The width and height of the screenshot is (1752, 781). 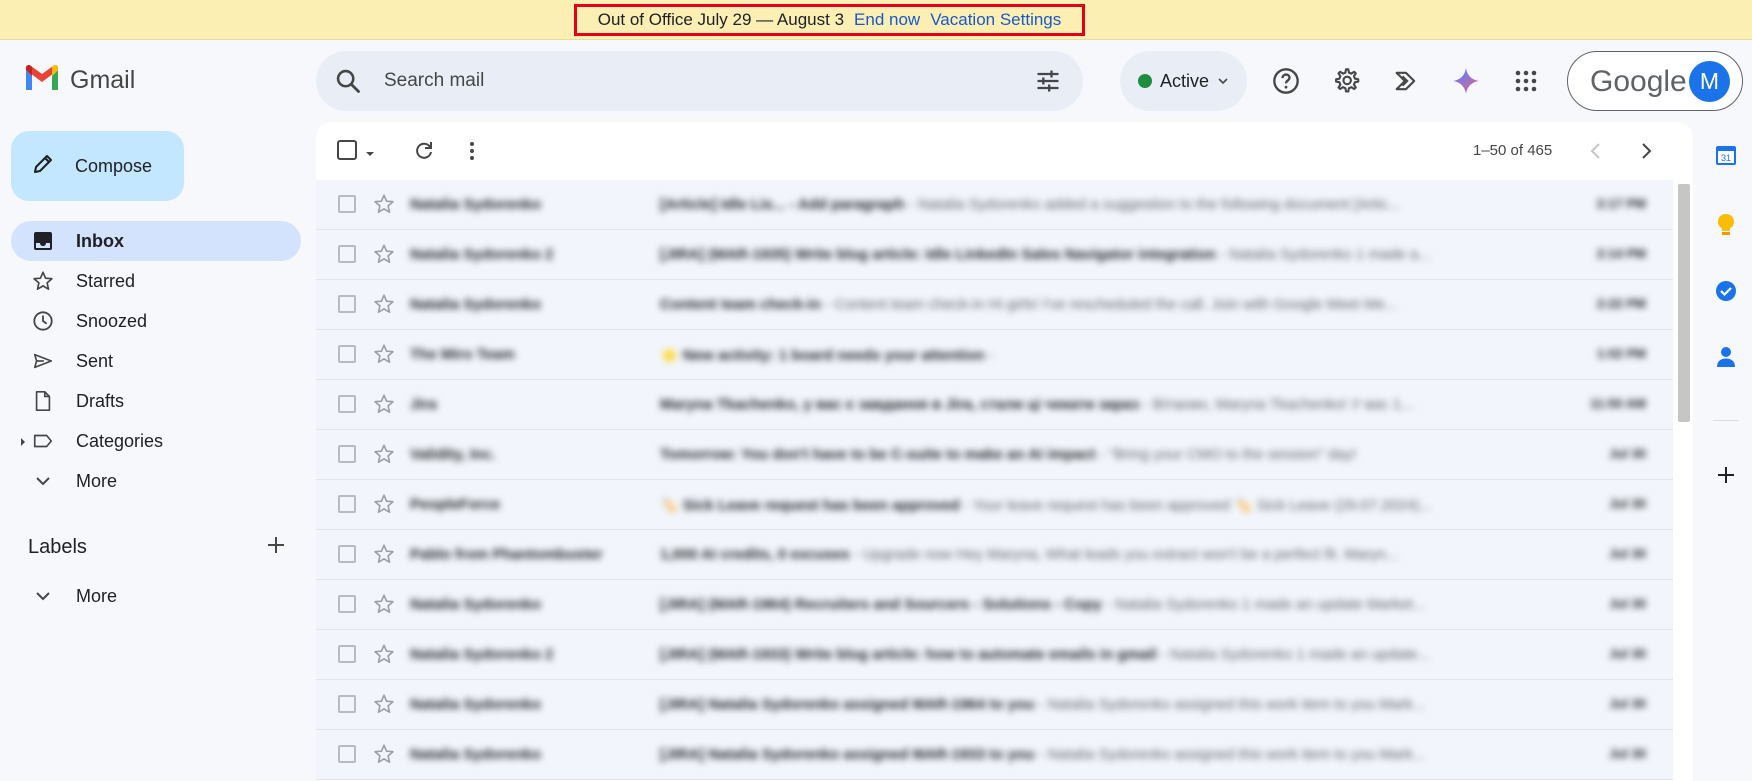 I want to click on select-all-checkbox, so click(x=348, y=153).